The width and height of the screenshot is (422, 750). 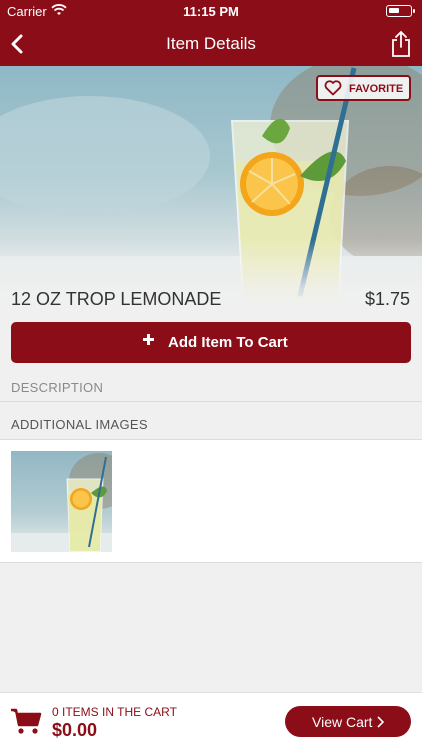 What do you see at coordinates (228, 342) in the screenshot?
I see `add-to-cart-label: Add Item To Cart` at bounding box center [228, 342].